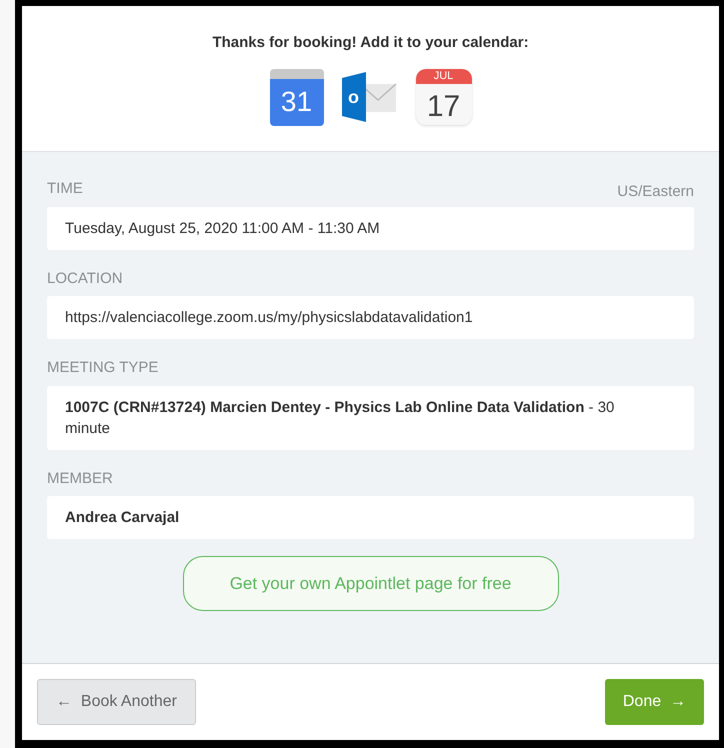 The height and width of the screenshot is (748, 724). Describe the element at coordinates (370, 583) in the screenshot. I see `promo-link: Get your own Appointlet page for free` at that location.